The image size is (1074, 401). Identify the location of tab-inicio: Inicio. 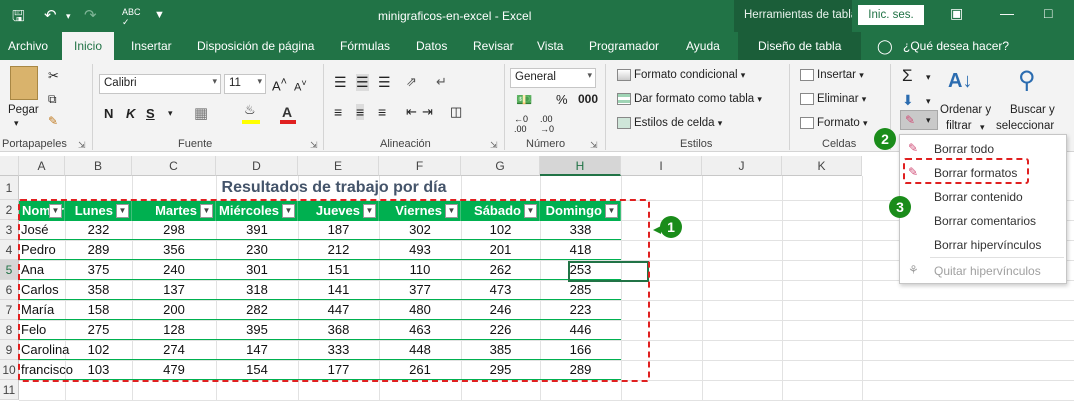
(88, 46).